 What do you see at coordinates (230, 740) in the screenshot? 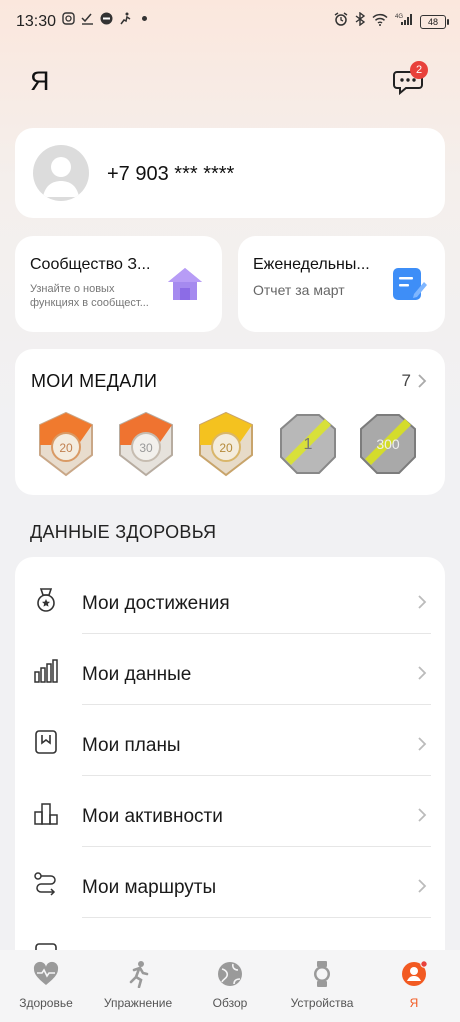
I see `list-item-plans: Мои планы` at bounding box center [230, 740].